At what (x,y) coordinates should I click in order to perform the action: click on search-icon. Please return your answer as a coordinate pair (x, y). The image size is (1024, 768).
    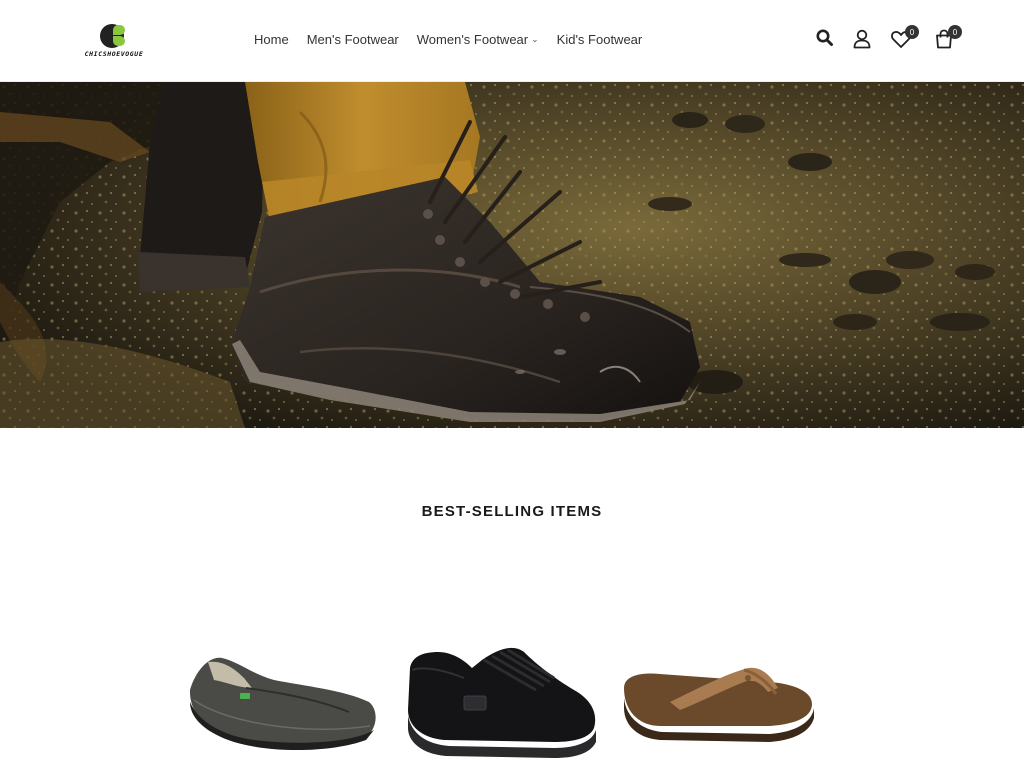
    Looking at the image, I should click on (824, 37).